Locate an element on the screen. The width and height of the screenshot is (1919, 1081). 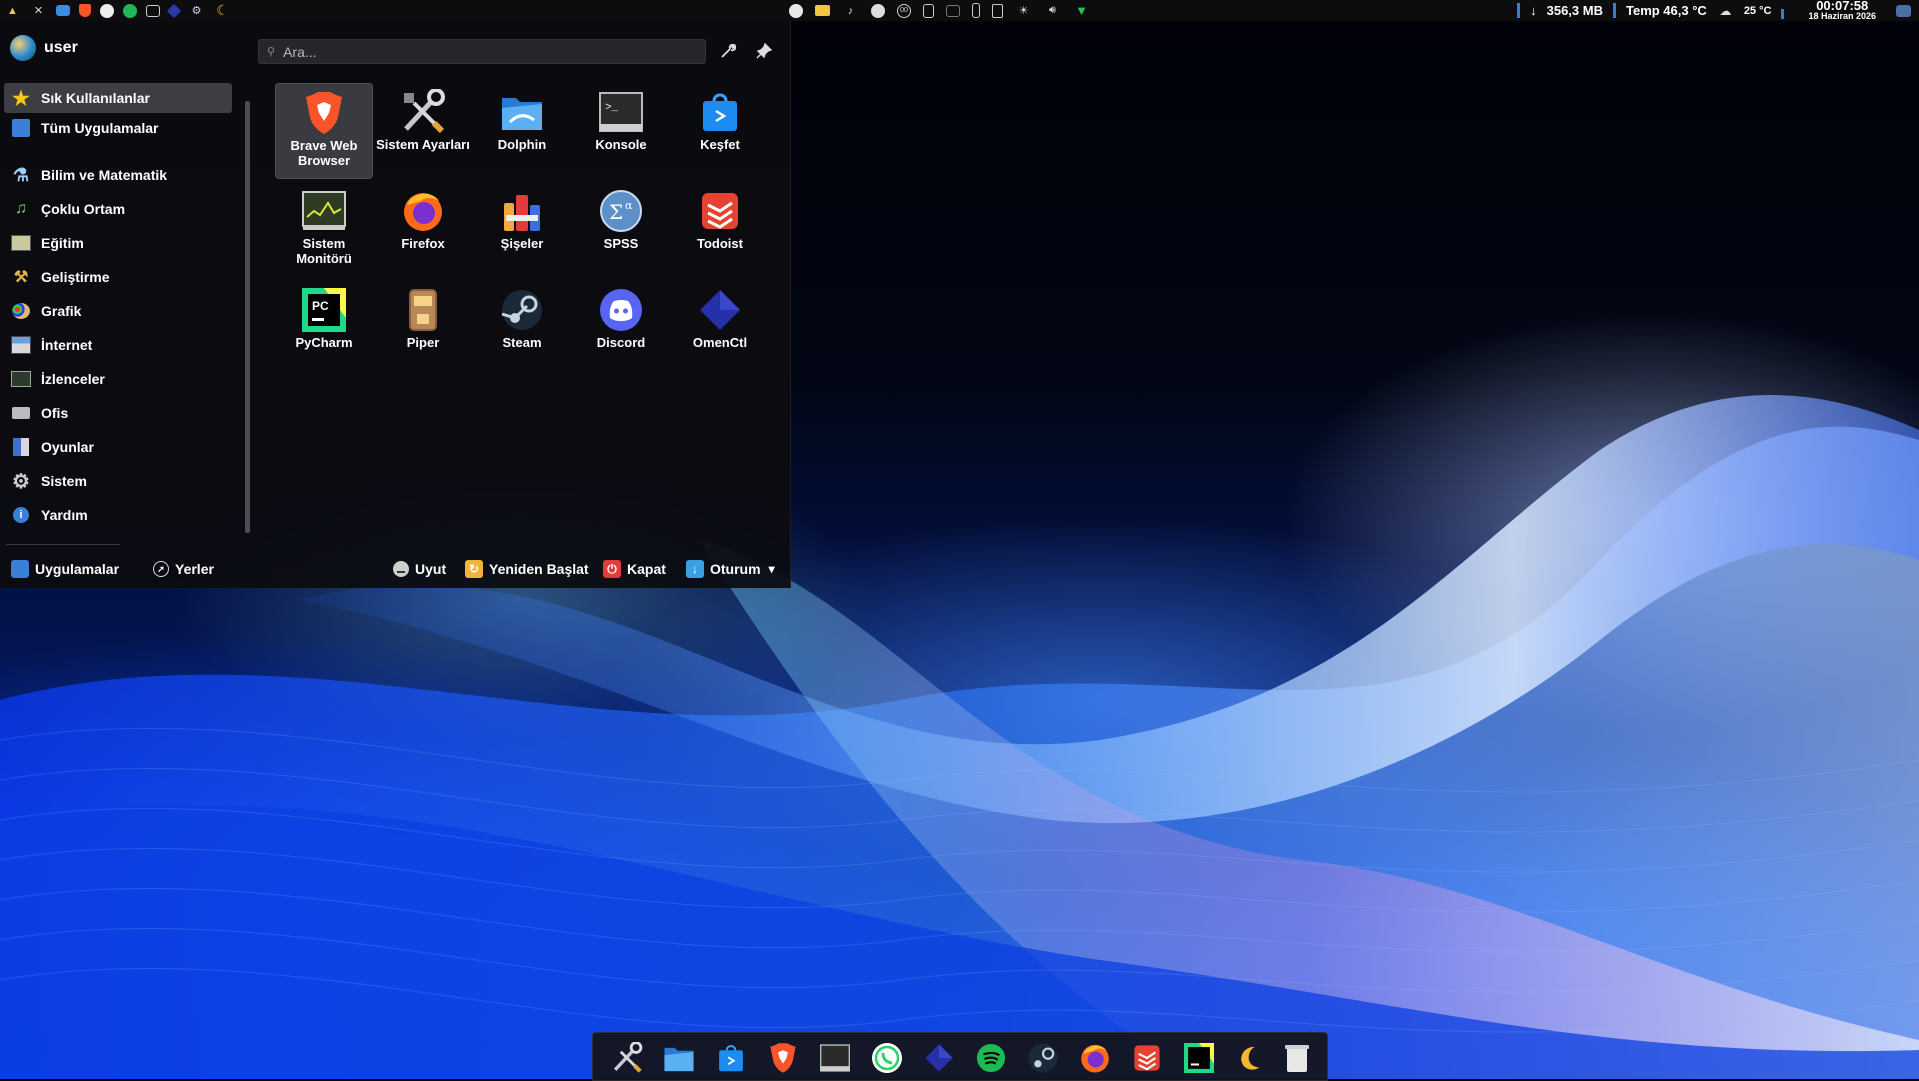
category-label: Sık Kullanılanlar is located at coordinates (95, 98).